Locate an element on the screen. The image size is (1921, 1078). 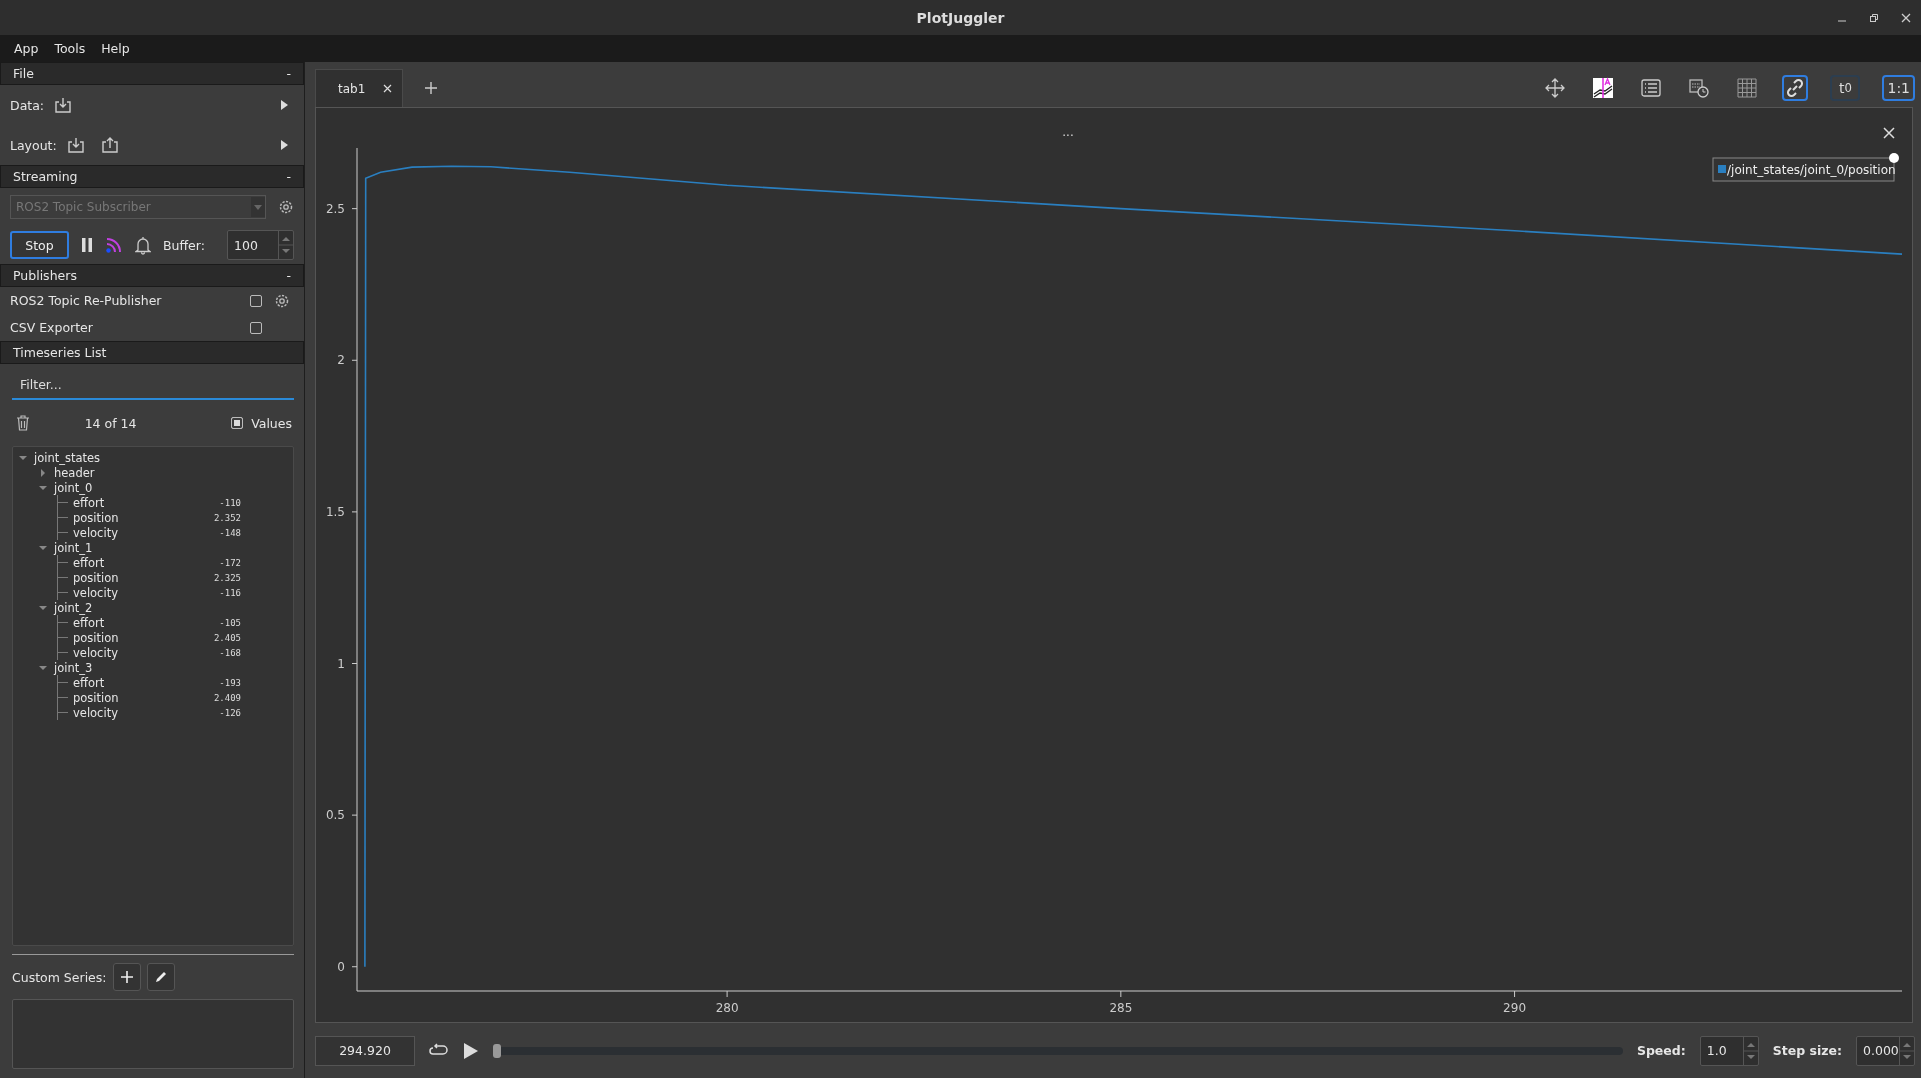
series-value: -126 is located at coordinates (230, 712).